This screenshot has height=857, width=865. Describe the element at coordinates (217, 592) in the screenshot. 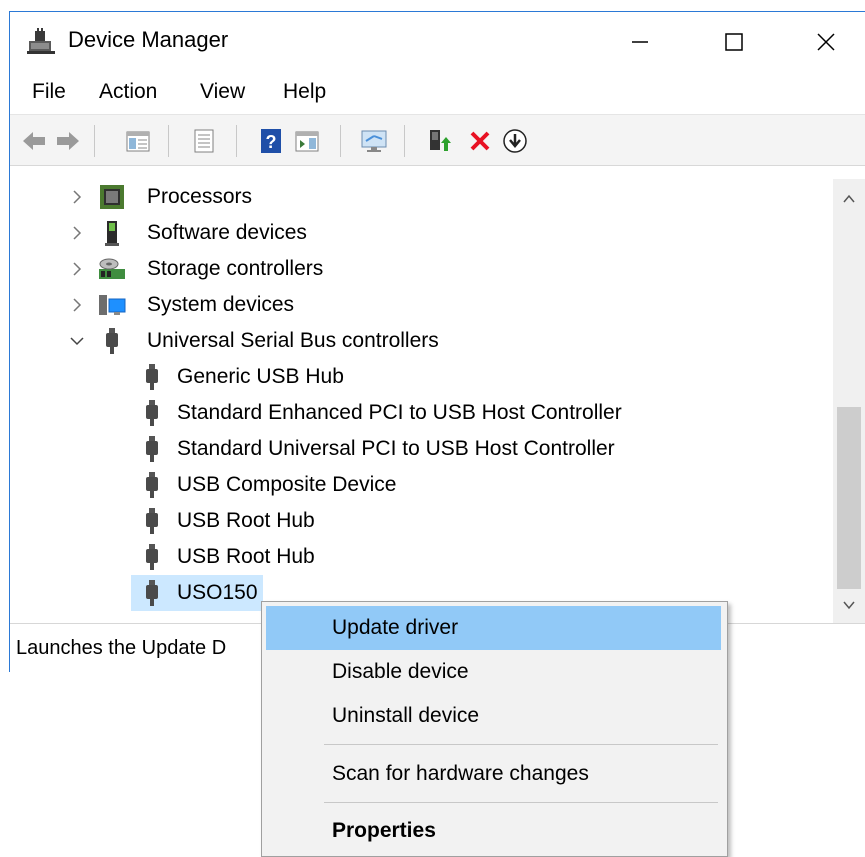

I see `tree-label: USO150` at that location.